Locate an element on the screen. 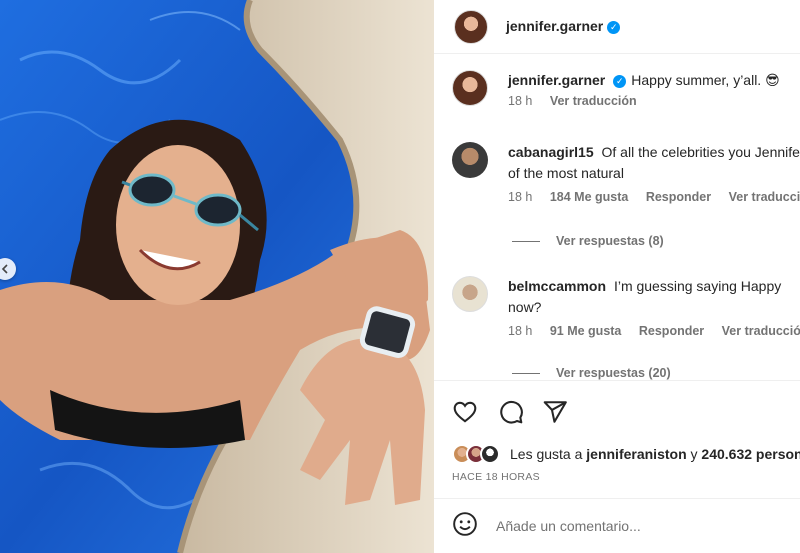 The height and width of the screenshot is (553, 800). like-button is located at coordinates (465, 412).